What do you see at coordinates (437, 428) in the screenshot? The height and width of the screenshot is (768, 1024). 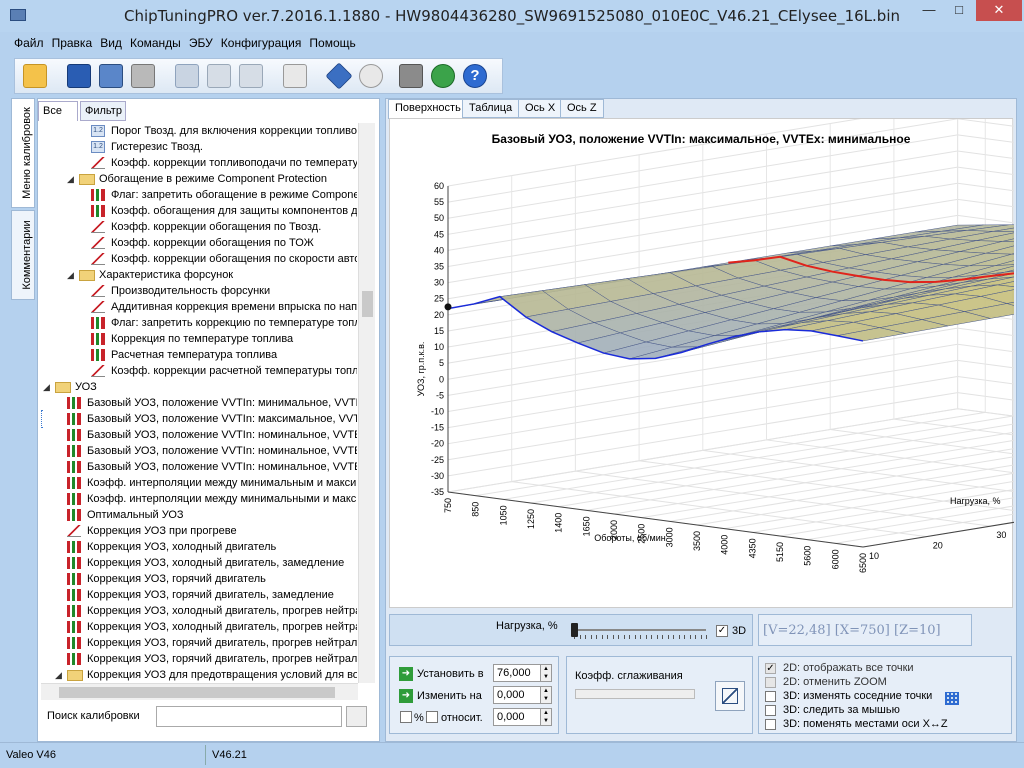 I see `y-tick-label: -15` at bounding box center [437, 428].